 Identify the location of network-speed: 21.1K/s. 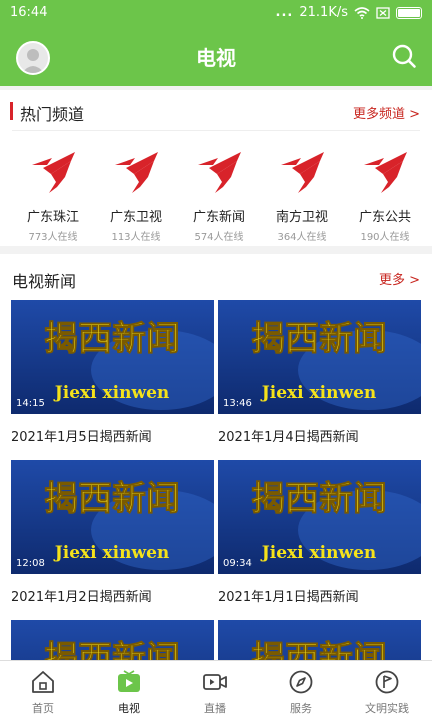
(323, 12).